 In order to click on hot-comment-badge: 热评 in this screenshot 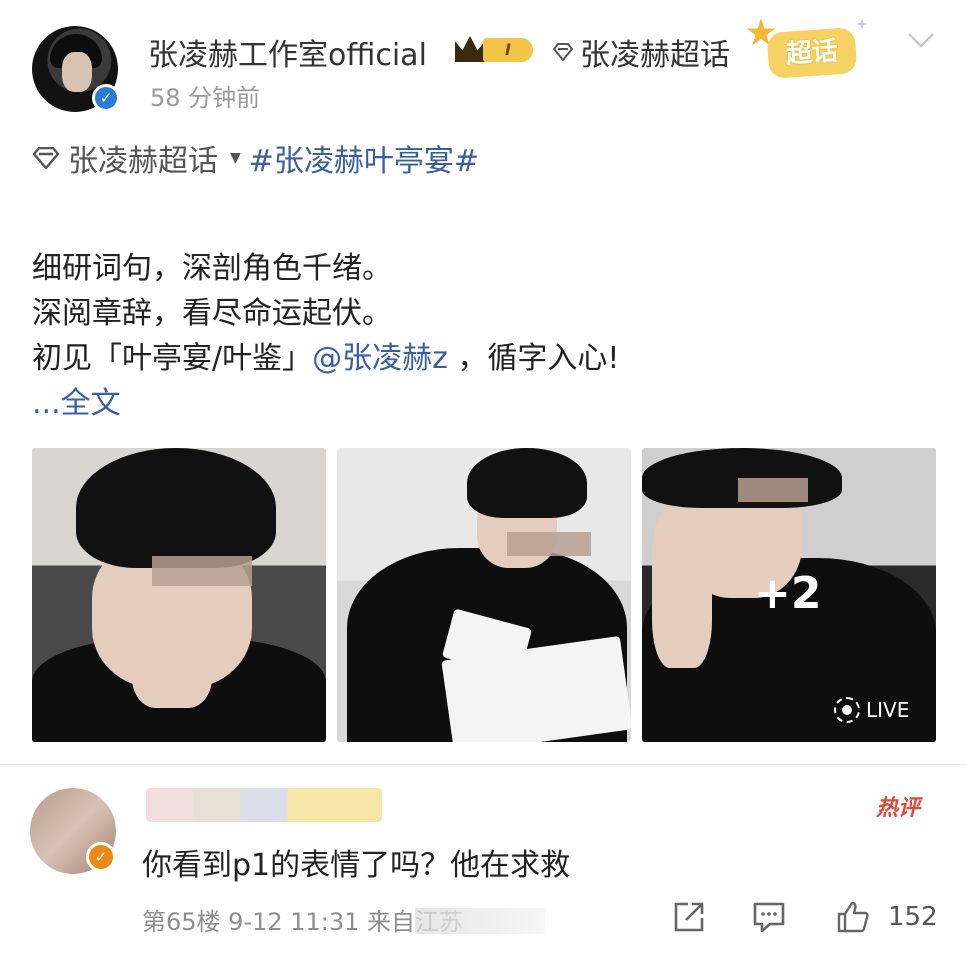, I will do `click(898, 808)`.